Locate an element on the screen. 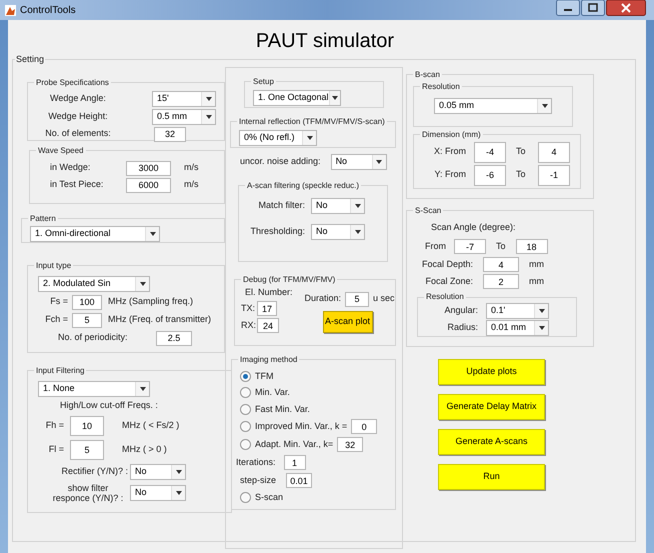 Image resolution: width=654 pixels, height=553 pixels. text-field: -6 is located at coordinates (490, 175).